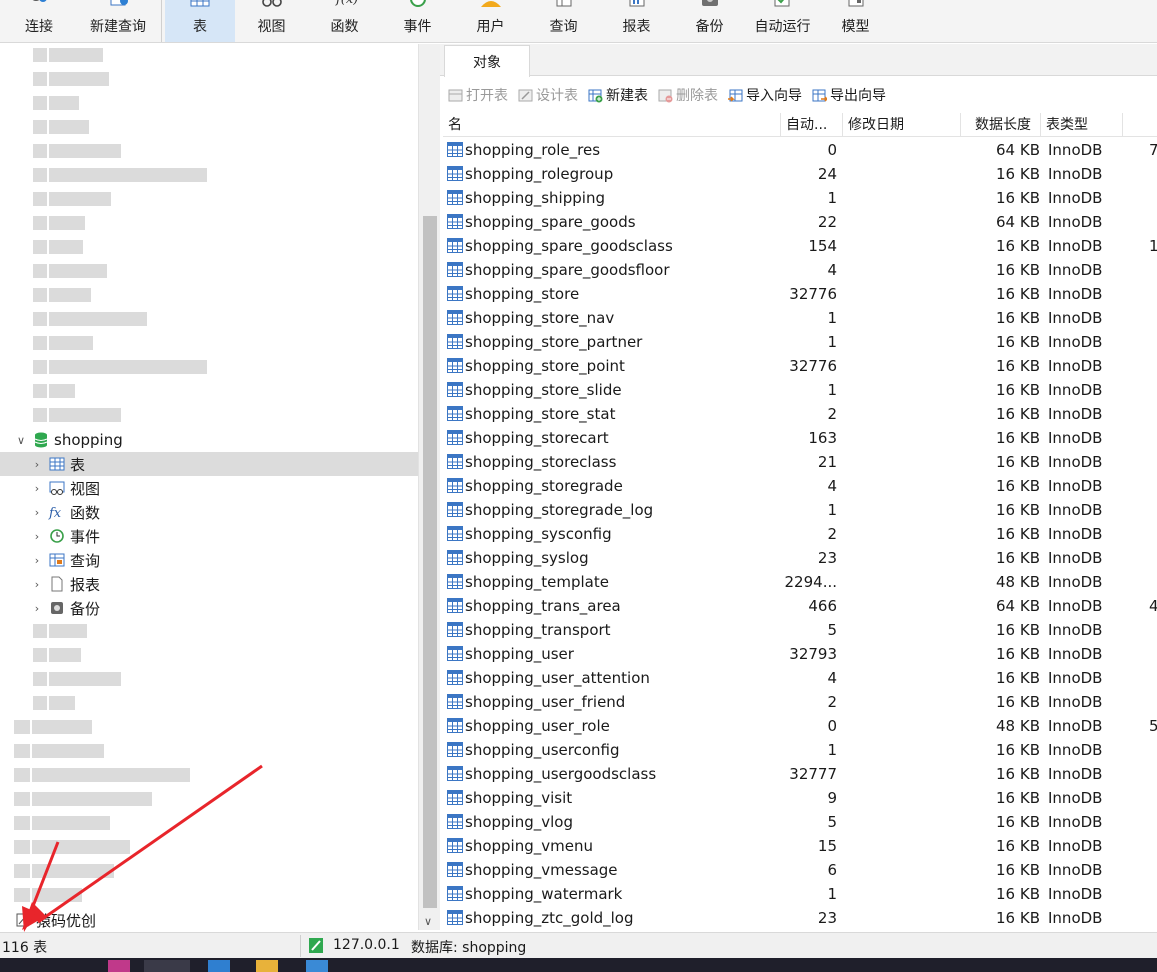 Image resolution: width=1157 pixels, height=972 pixels. I want to click on table-row: shopping_store_slide 1 16 KB InnoDB, so click(800, 390).